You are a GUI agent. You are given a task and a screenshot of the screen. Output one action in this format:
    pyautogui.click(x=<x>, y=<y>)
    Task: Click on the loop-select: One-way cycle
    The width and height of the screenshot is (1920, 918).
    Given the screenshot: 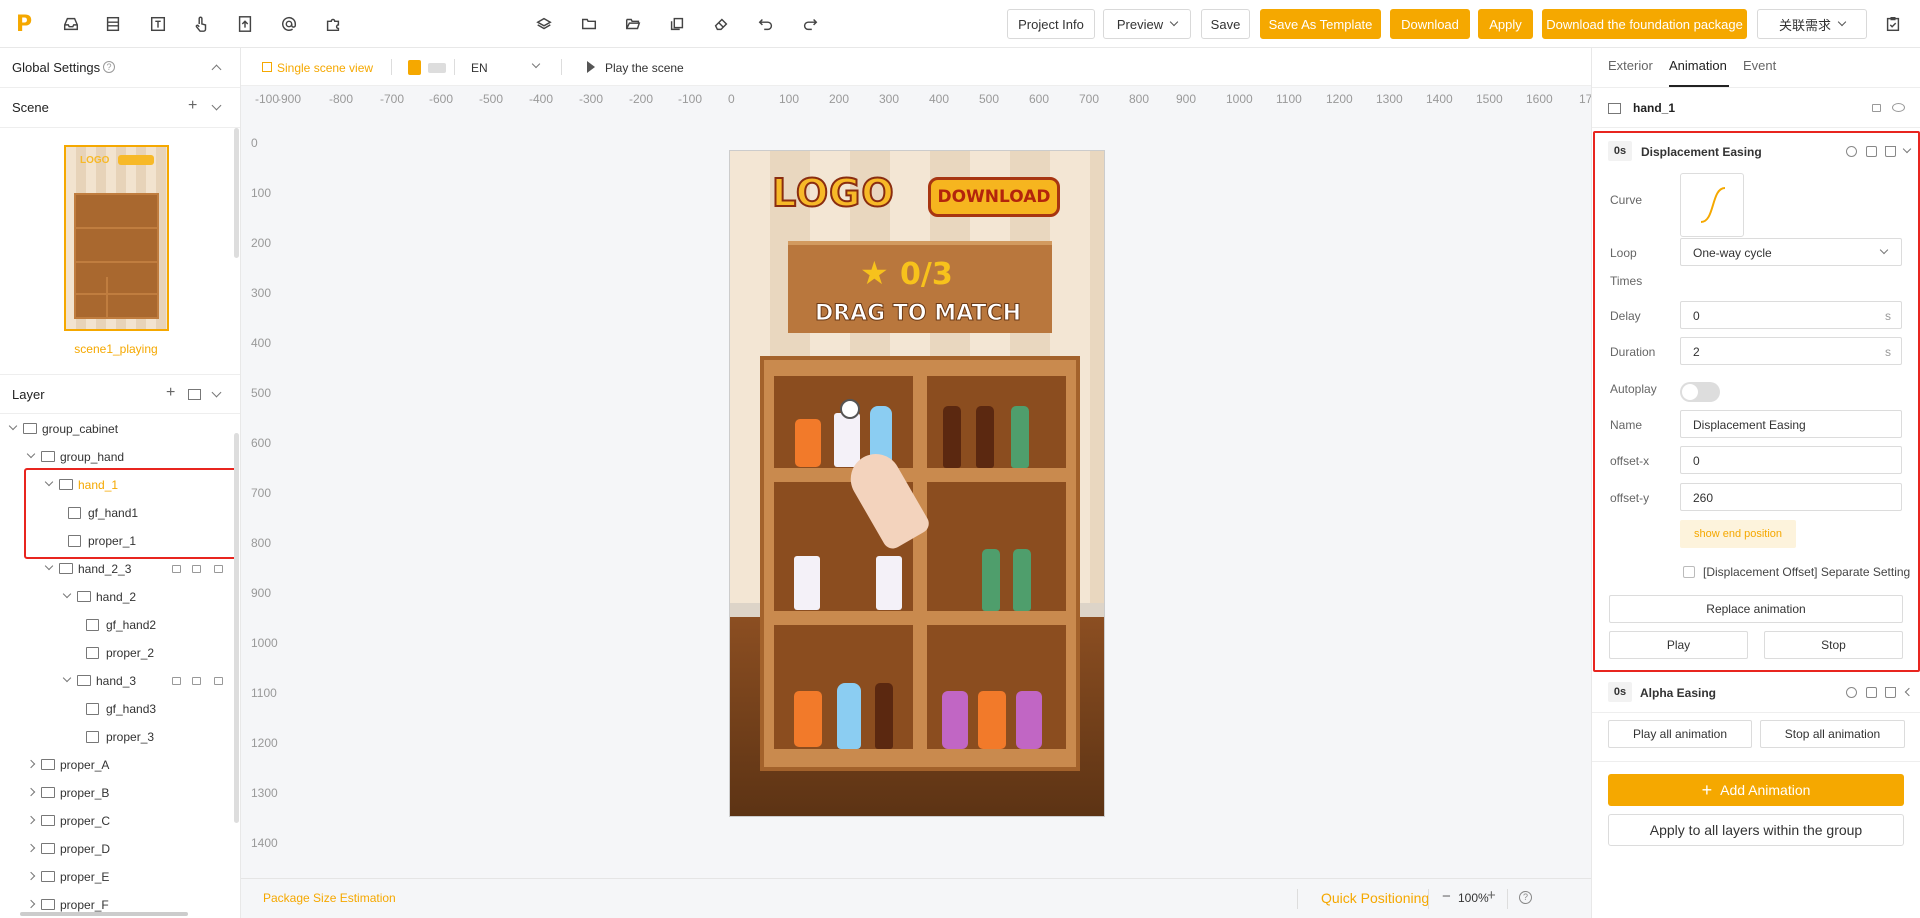 What is the action you would take?
    pyautogui.click(x=1791, y=252)
    